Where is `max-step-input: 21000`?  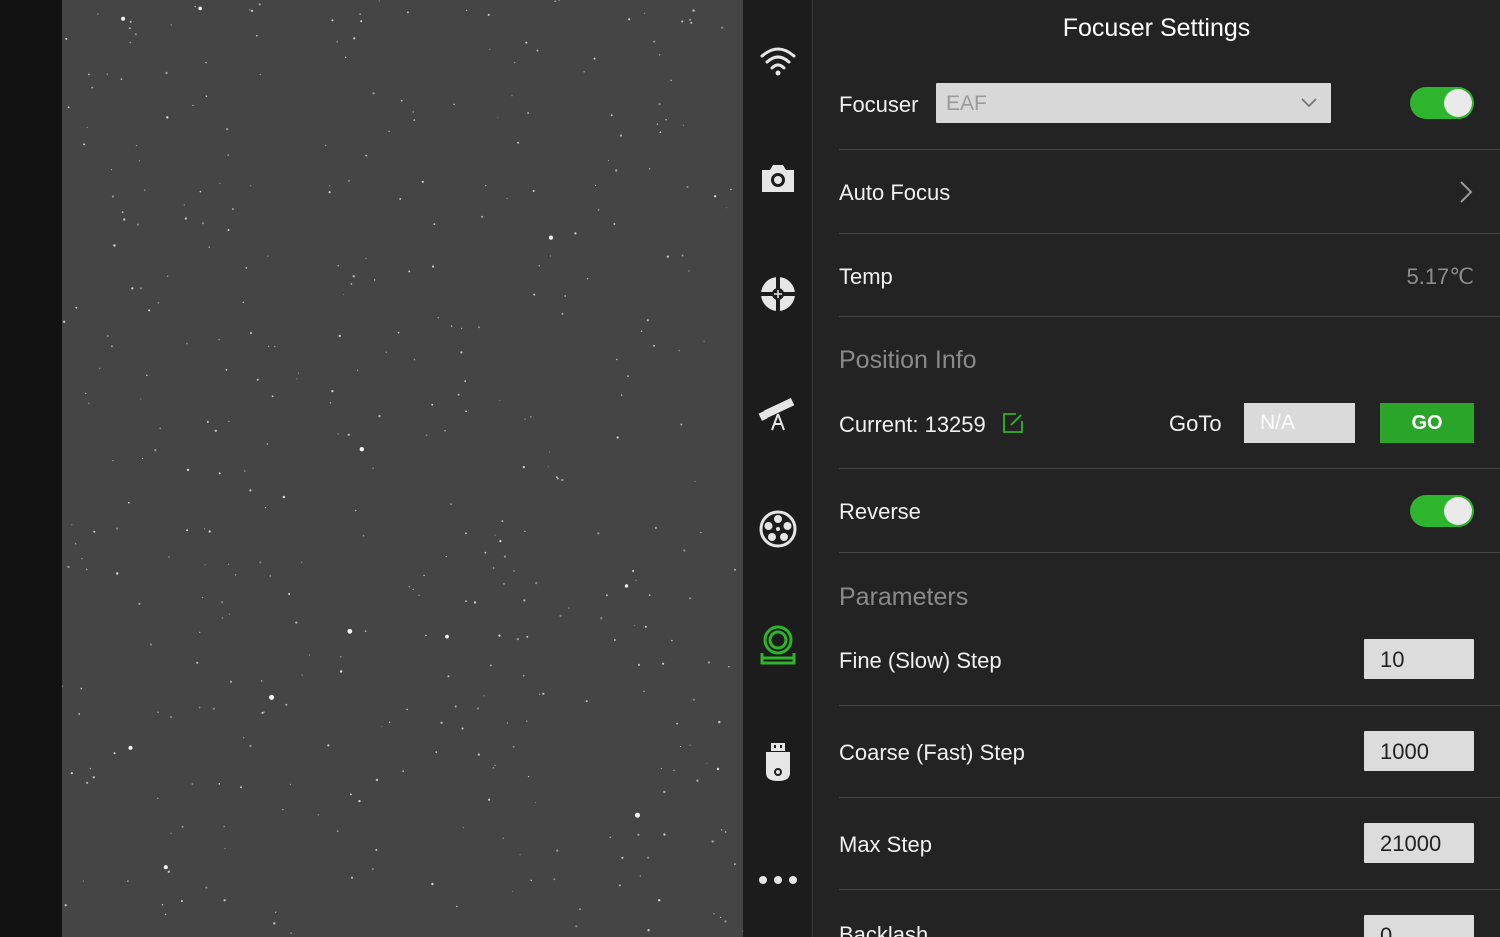
max-step-input: 21000 is located at coordinates (1419, 843).